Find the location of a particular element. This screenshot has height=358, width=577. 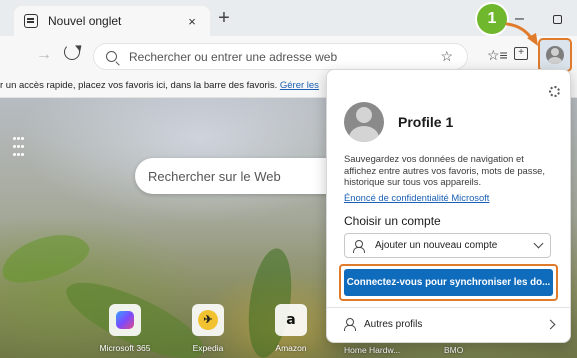

account-select: Ajouter un nouveau compte is located at coordinates (447, 245).